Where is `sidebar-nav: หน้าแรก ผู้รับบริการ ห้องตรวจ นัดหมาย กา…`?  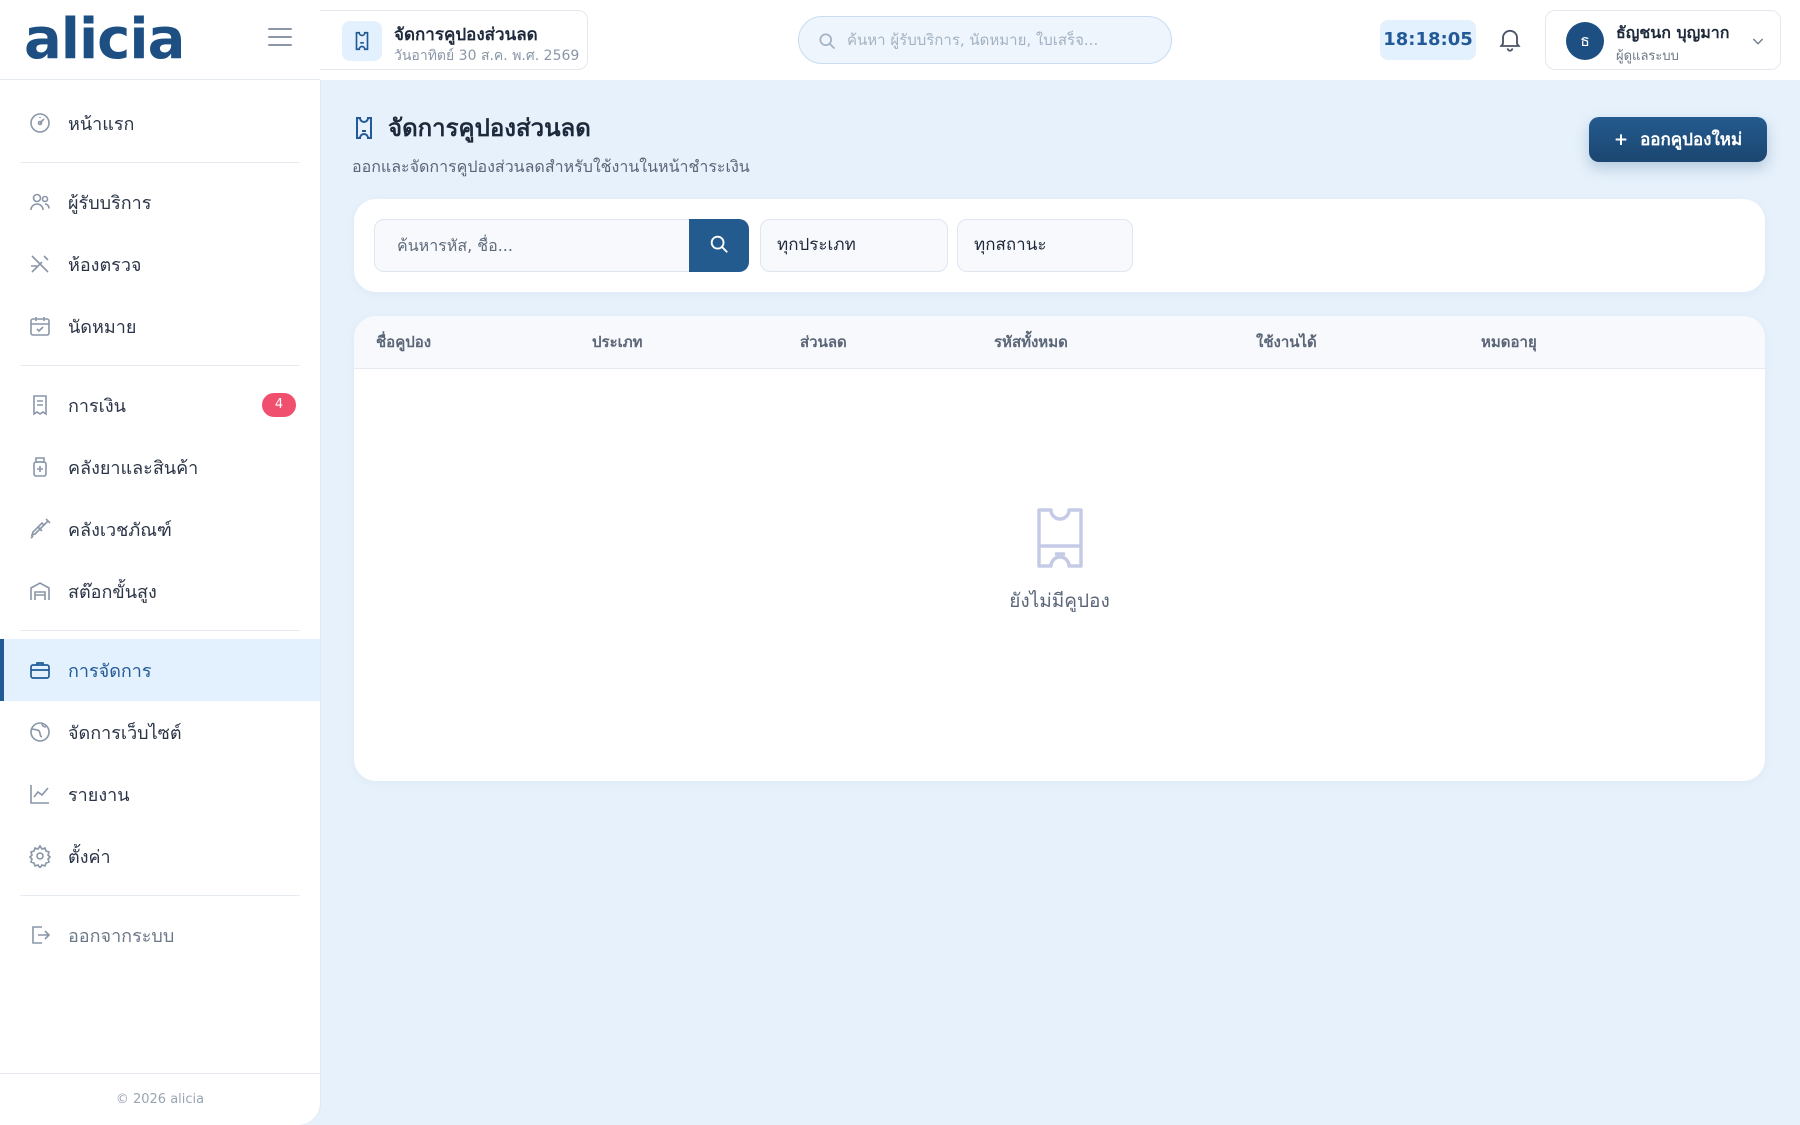 sidebar-nav: หน้าแรก ผู้รับบริการ ห้องตรวจ นัดหมาย กา… is located at coordinates (160, 529).